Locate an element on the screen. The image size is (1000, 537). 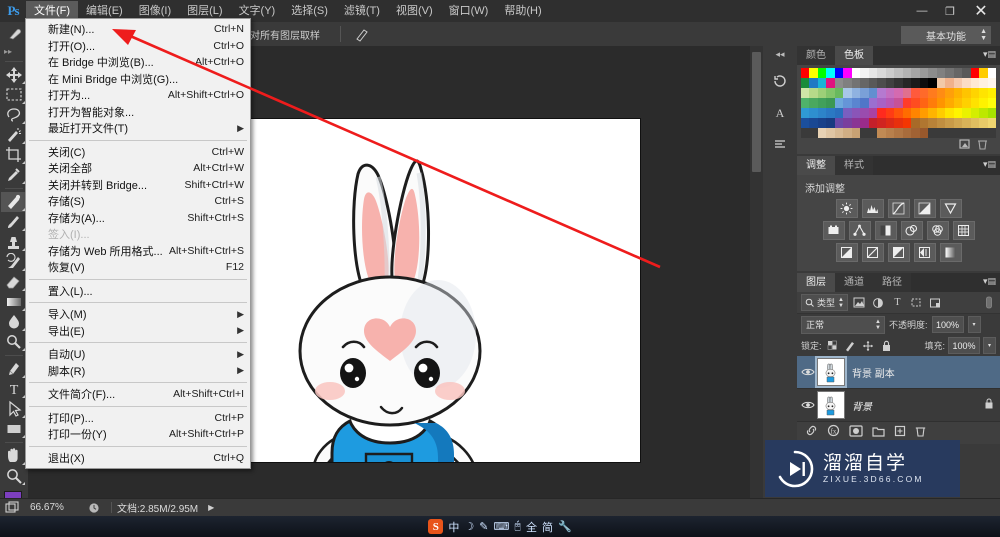
file-menu-item: 存储为(A)... Shift+Ctrl+S is located at coordinates (138, 218).